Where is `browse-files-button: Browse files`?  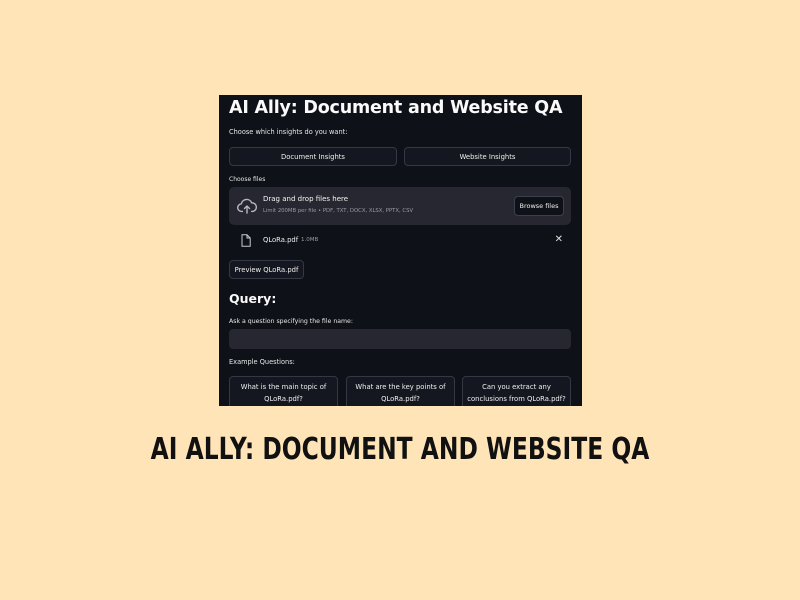 browse-files-button: Browse files is located at coordinates (539, 206).